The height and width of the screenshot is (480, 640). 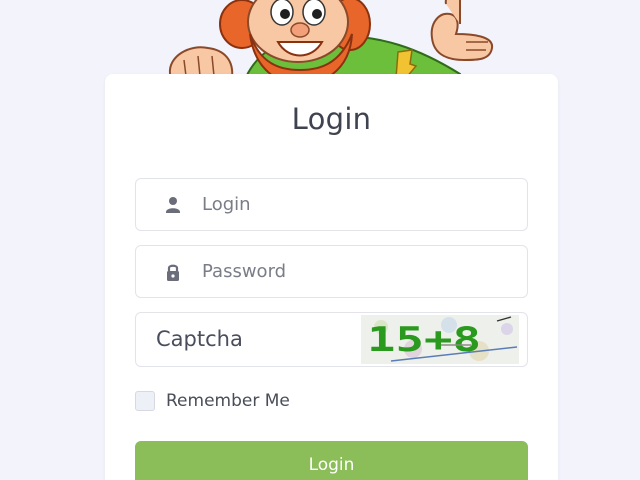 I want to click on remember-label: Remember Me, so click(x=228, y=401).